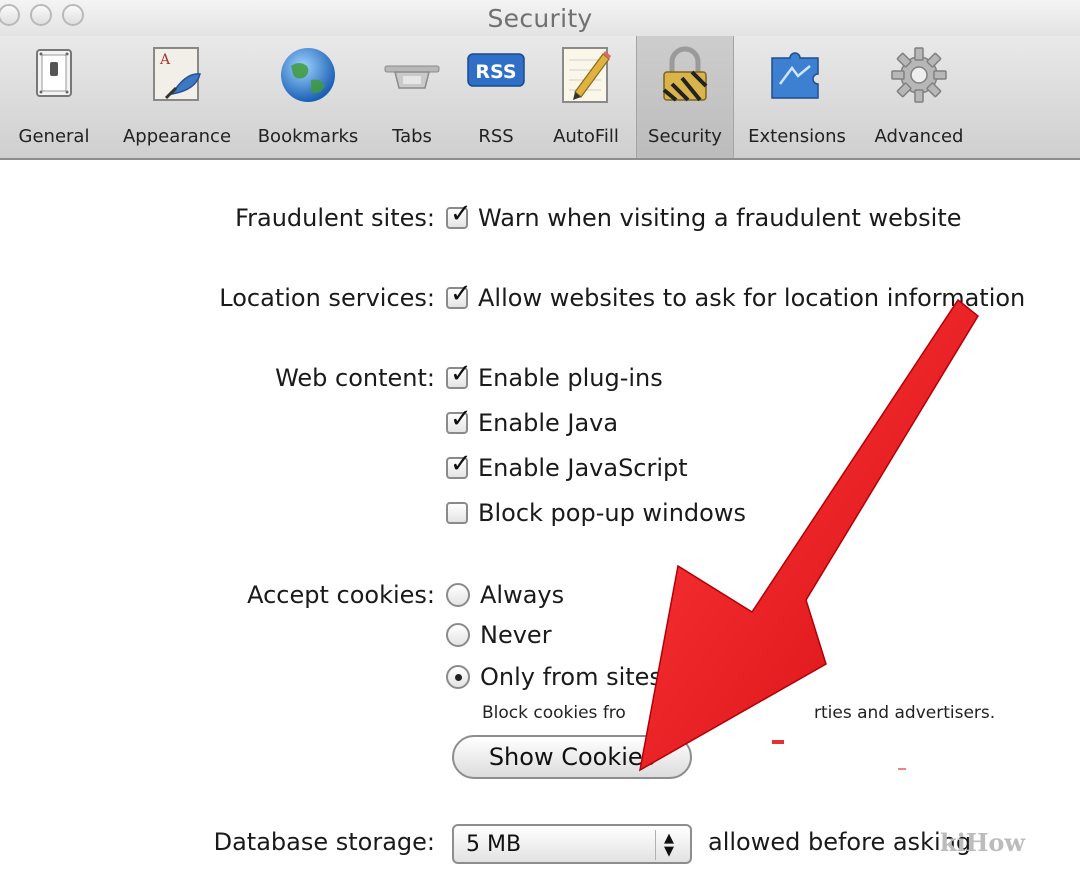  I want to click on tab-tabs: Tabs, so click(412, 97).